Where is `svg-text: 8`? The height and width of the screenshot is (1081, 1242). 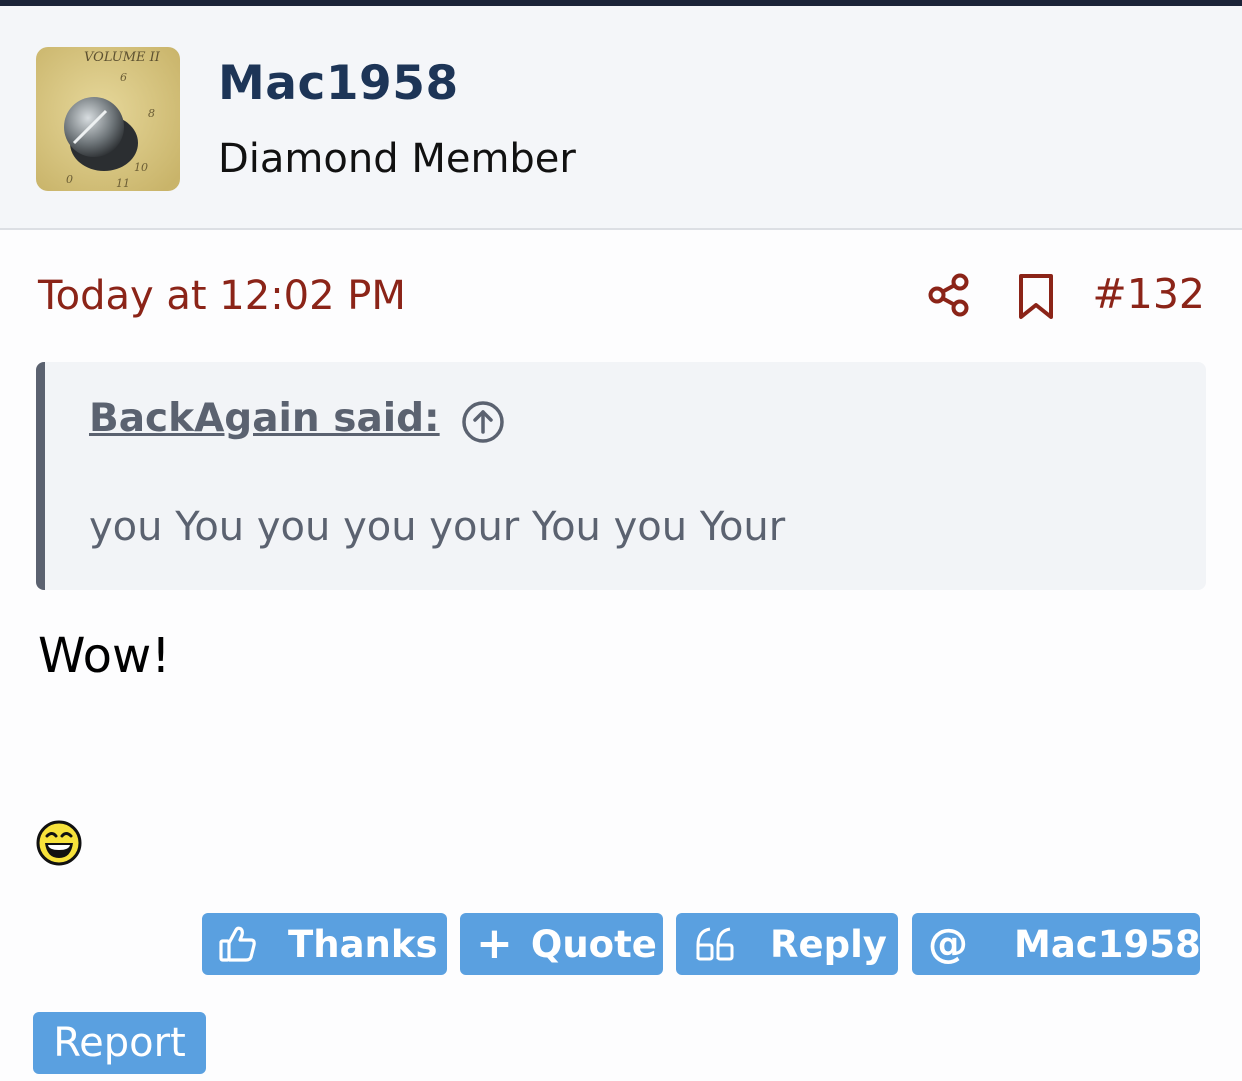
svg-text: 8 is located at coordinates (151, 113).